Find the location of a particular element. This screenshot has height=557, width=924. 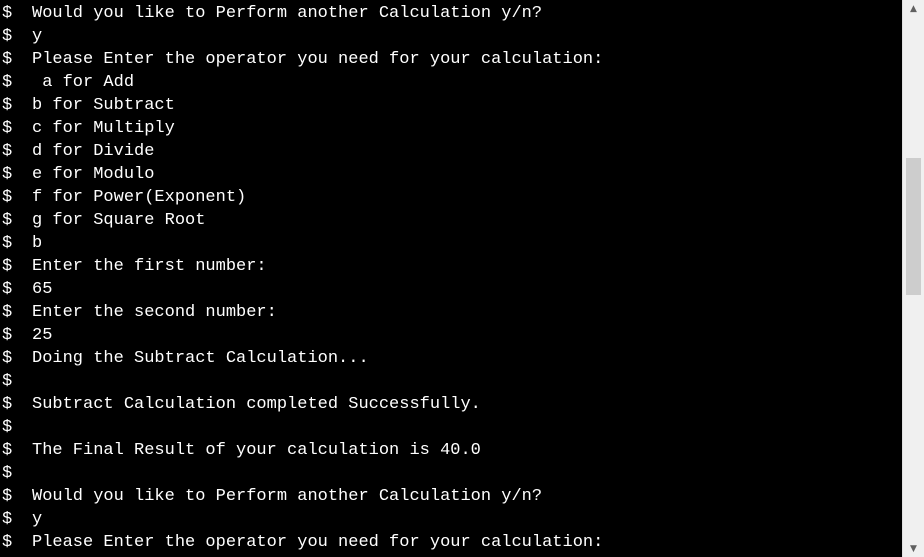

terminal-line-text: g for Square Root is located at coordinates (119, 220).